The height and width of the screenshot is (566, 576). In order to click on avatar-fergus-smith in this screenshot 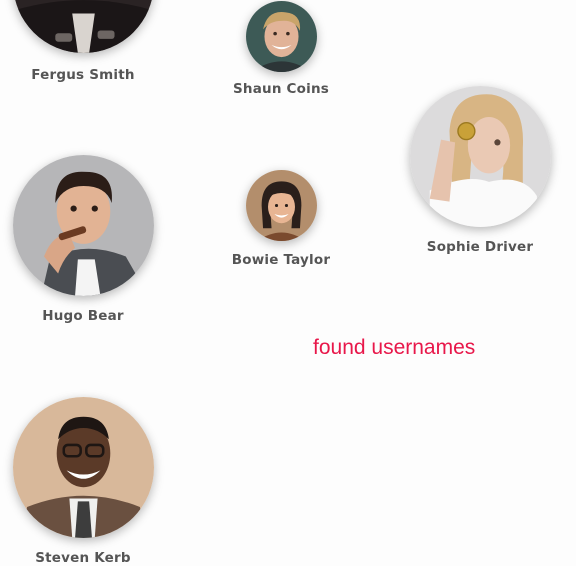, I will do `click(83, 26)`.